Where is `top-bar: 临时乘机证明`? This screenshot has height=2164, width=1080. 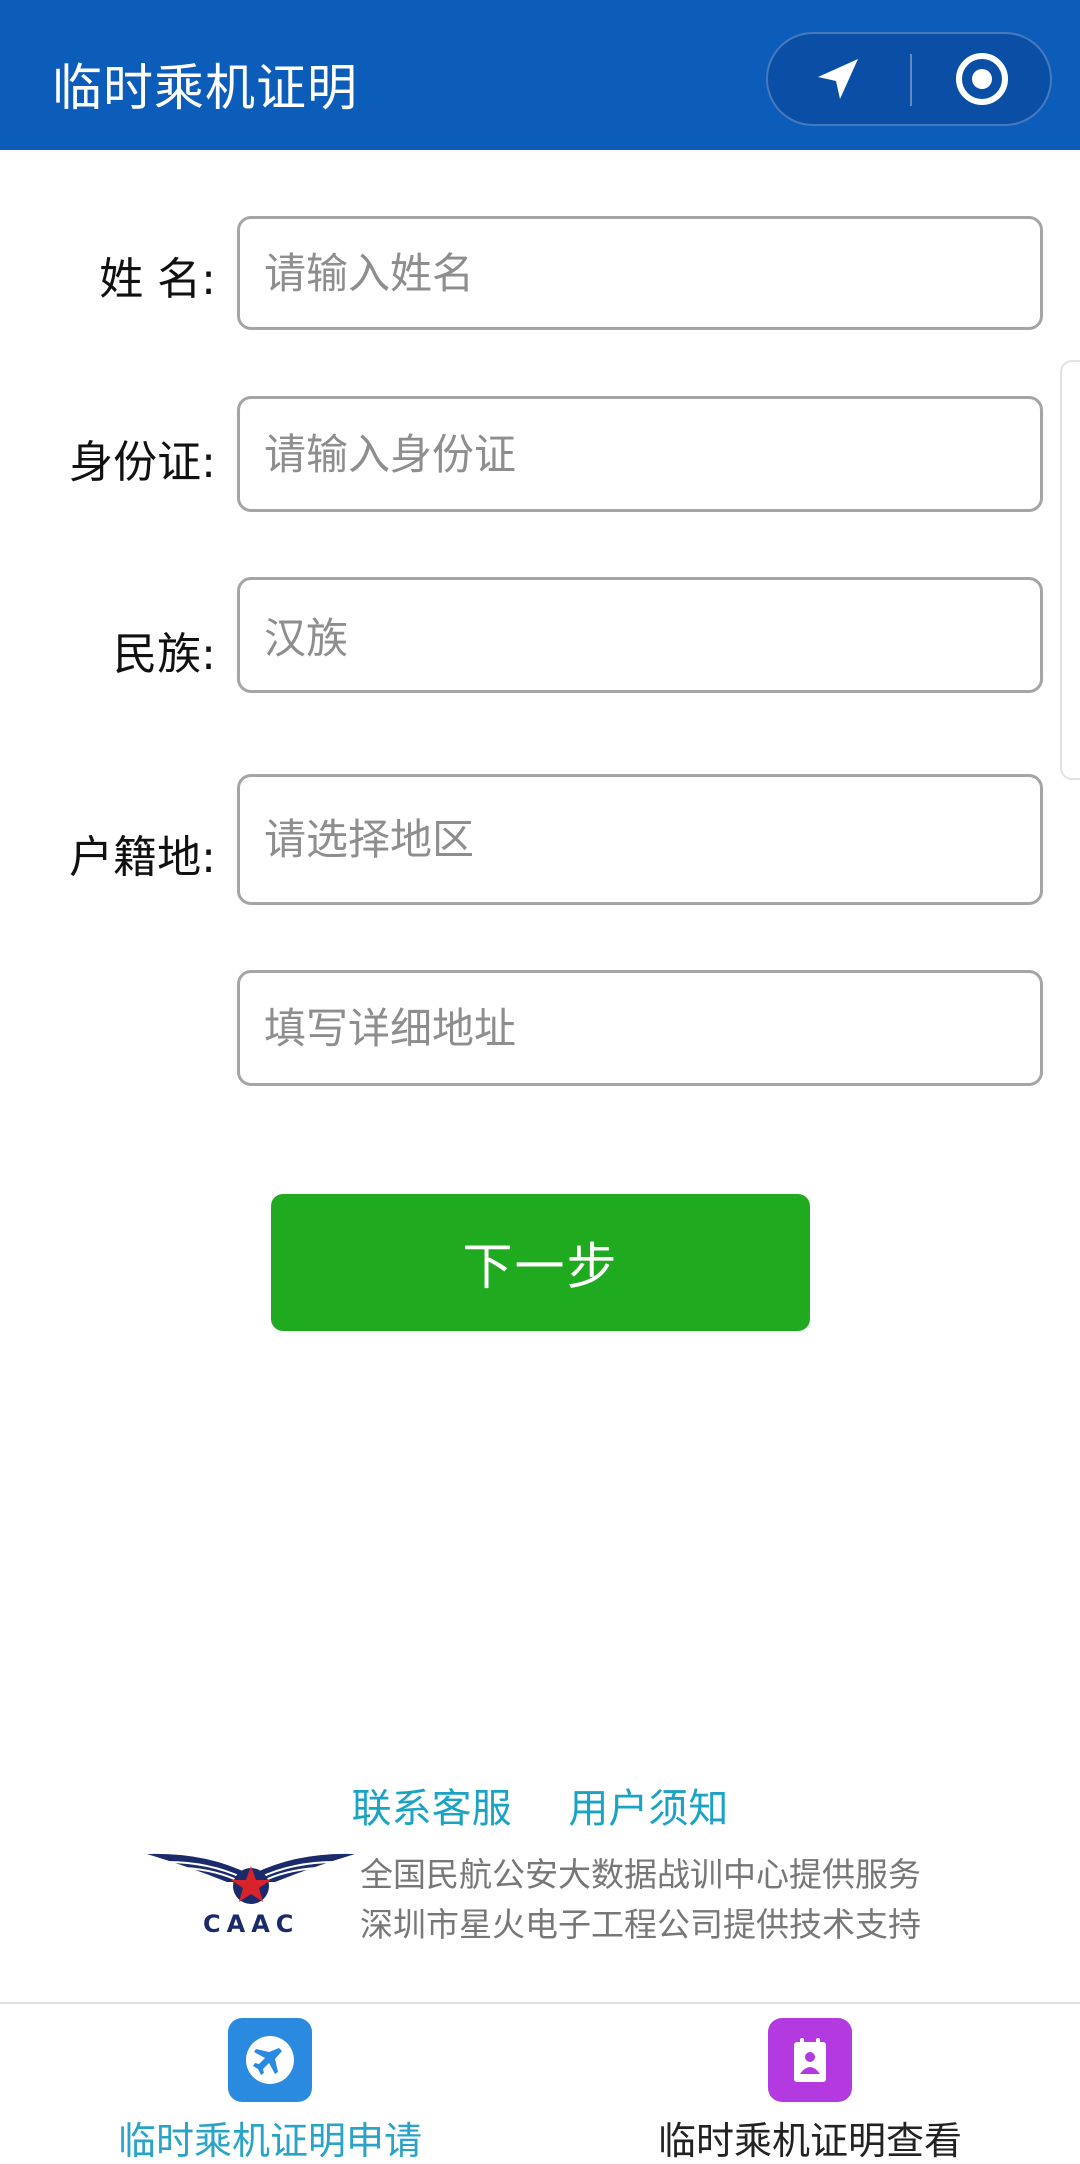
top-bar: 临时乘机证明 is located at coordinates (540, 75).